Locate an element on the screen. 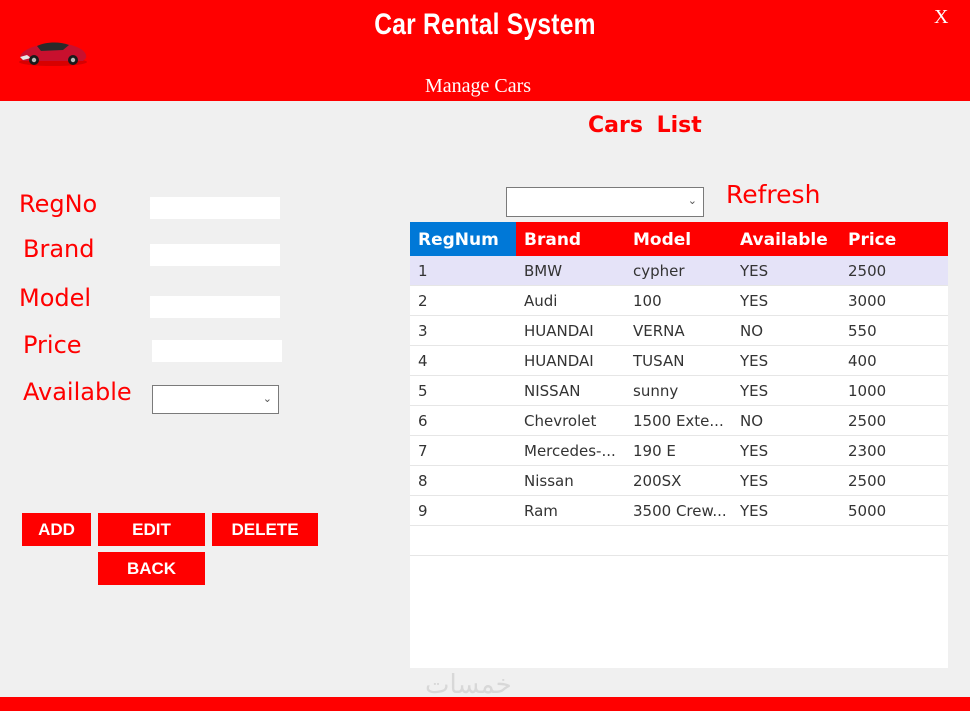  table-cell: 190 E is located at coordinates (678, 451).